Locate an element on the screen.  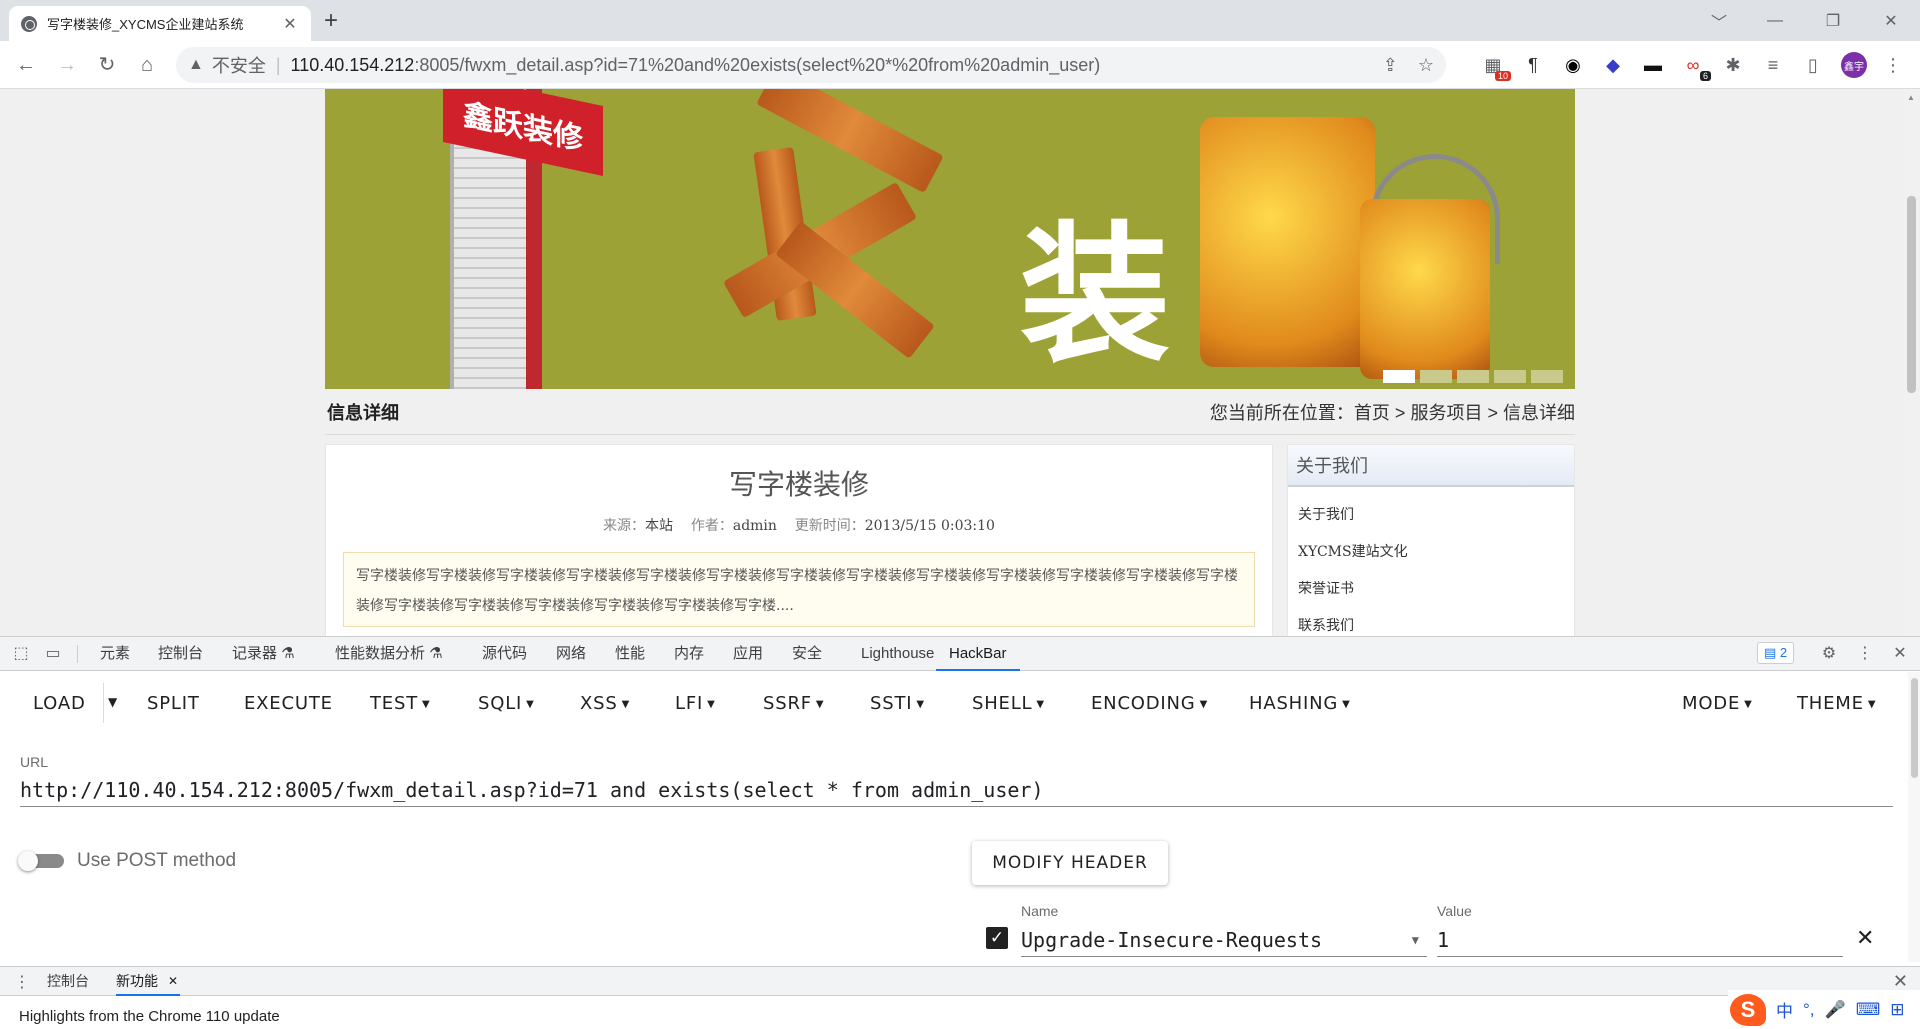
header-enabled-checkbox: ✓ is located at coordinates (997, 938).